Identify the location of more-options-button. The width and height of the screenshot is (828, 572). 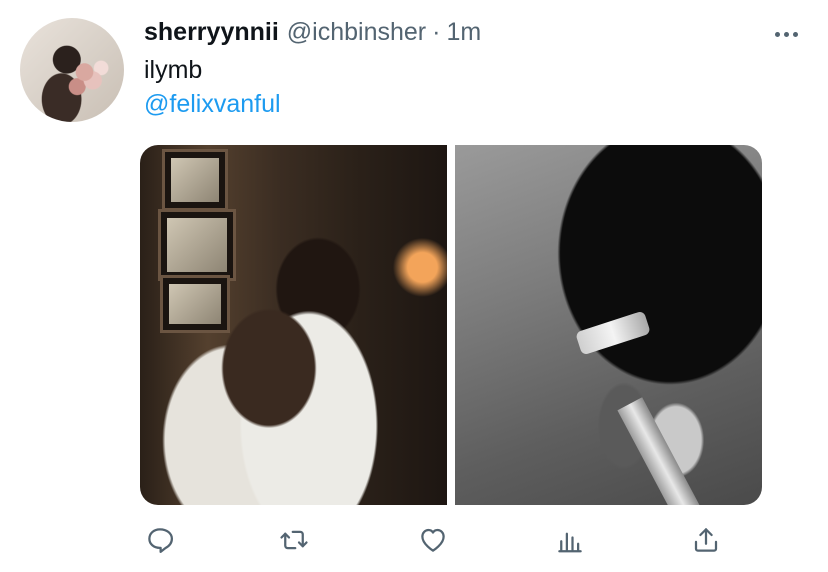
(786, 34).